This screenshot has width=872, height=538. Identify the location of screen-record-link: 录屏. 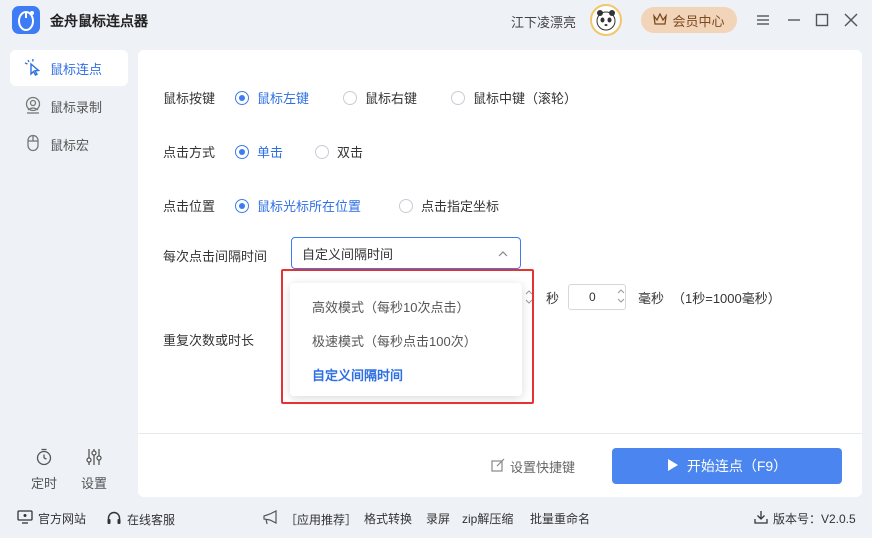
(438, 518).